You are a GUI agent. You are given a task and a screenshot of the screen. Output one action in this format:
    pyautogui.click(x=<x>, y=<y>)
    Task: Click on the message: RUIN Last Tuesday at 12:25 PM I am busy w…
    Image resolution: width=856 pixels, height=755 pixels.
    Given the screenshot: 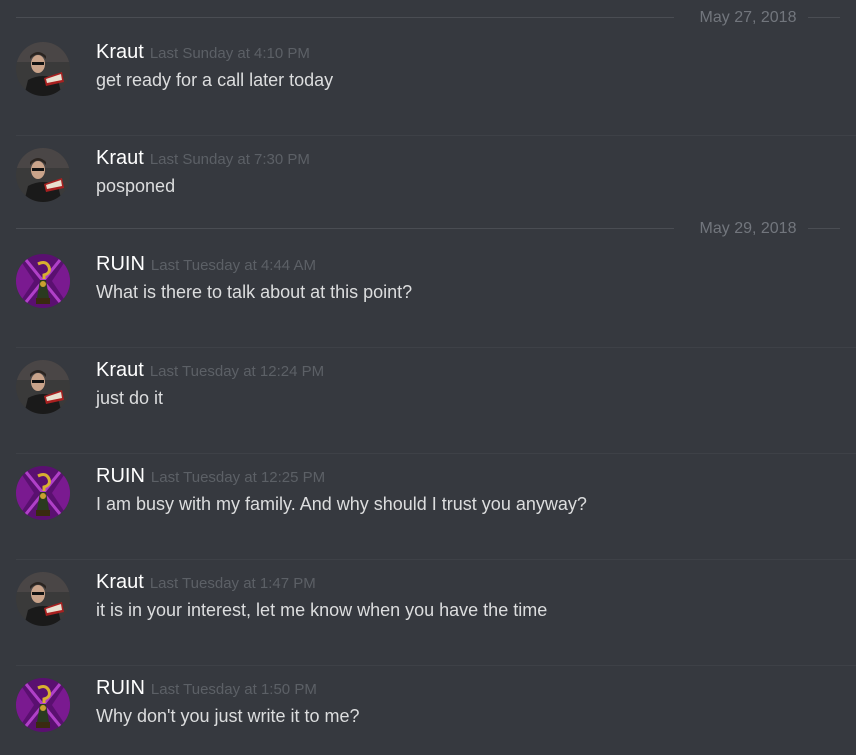 What is the action you would take?
    pyautogui.click(x=428, y=507)
    